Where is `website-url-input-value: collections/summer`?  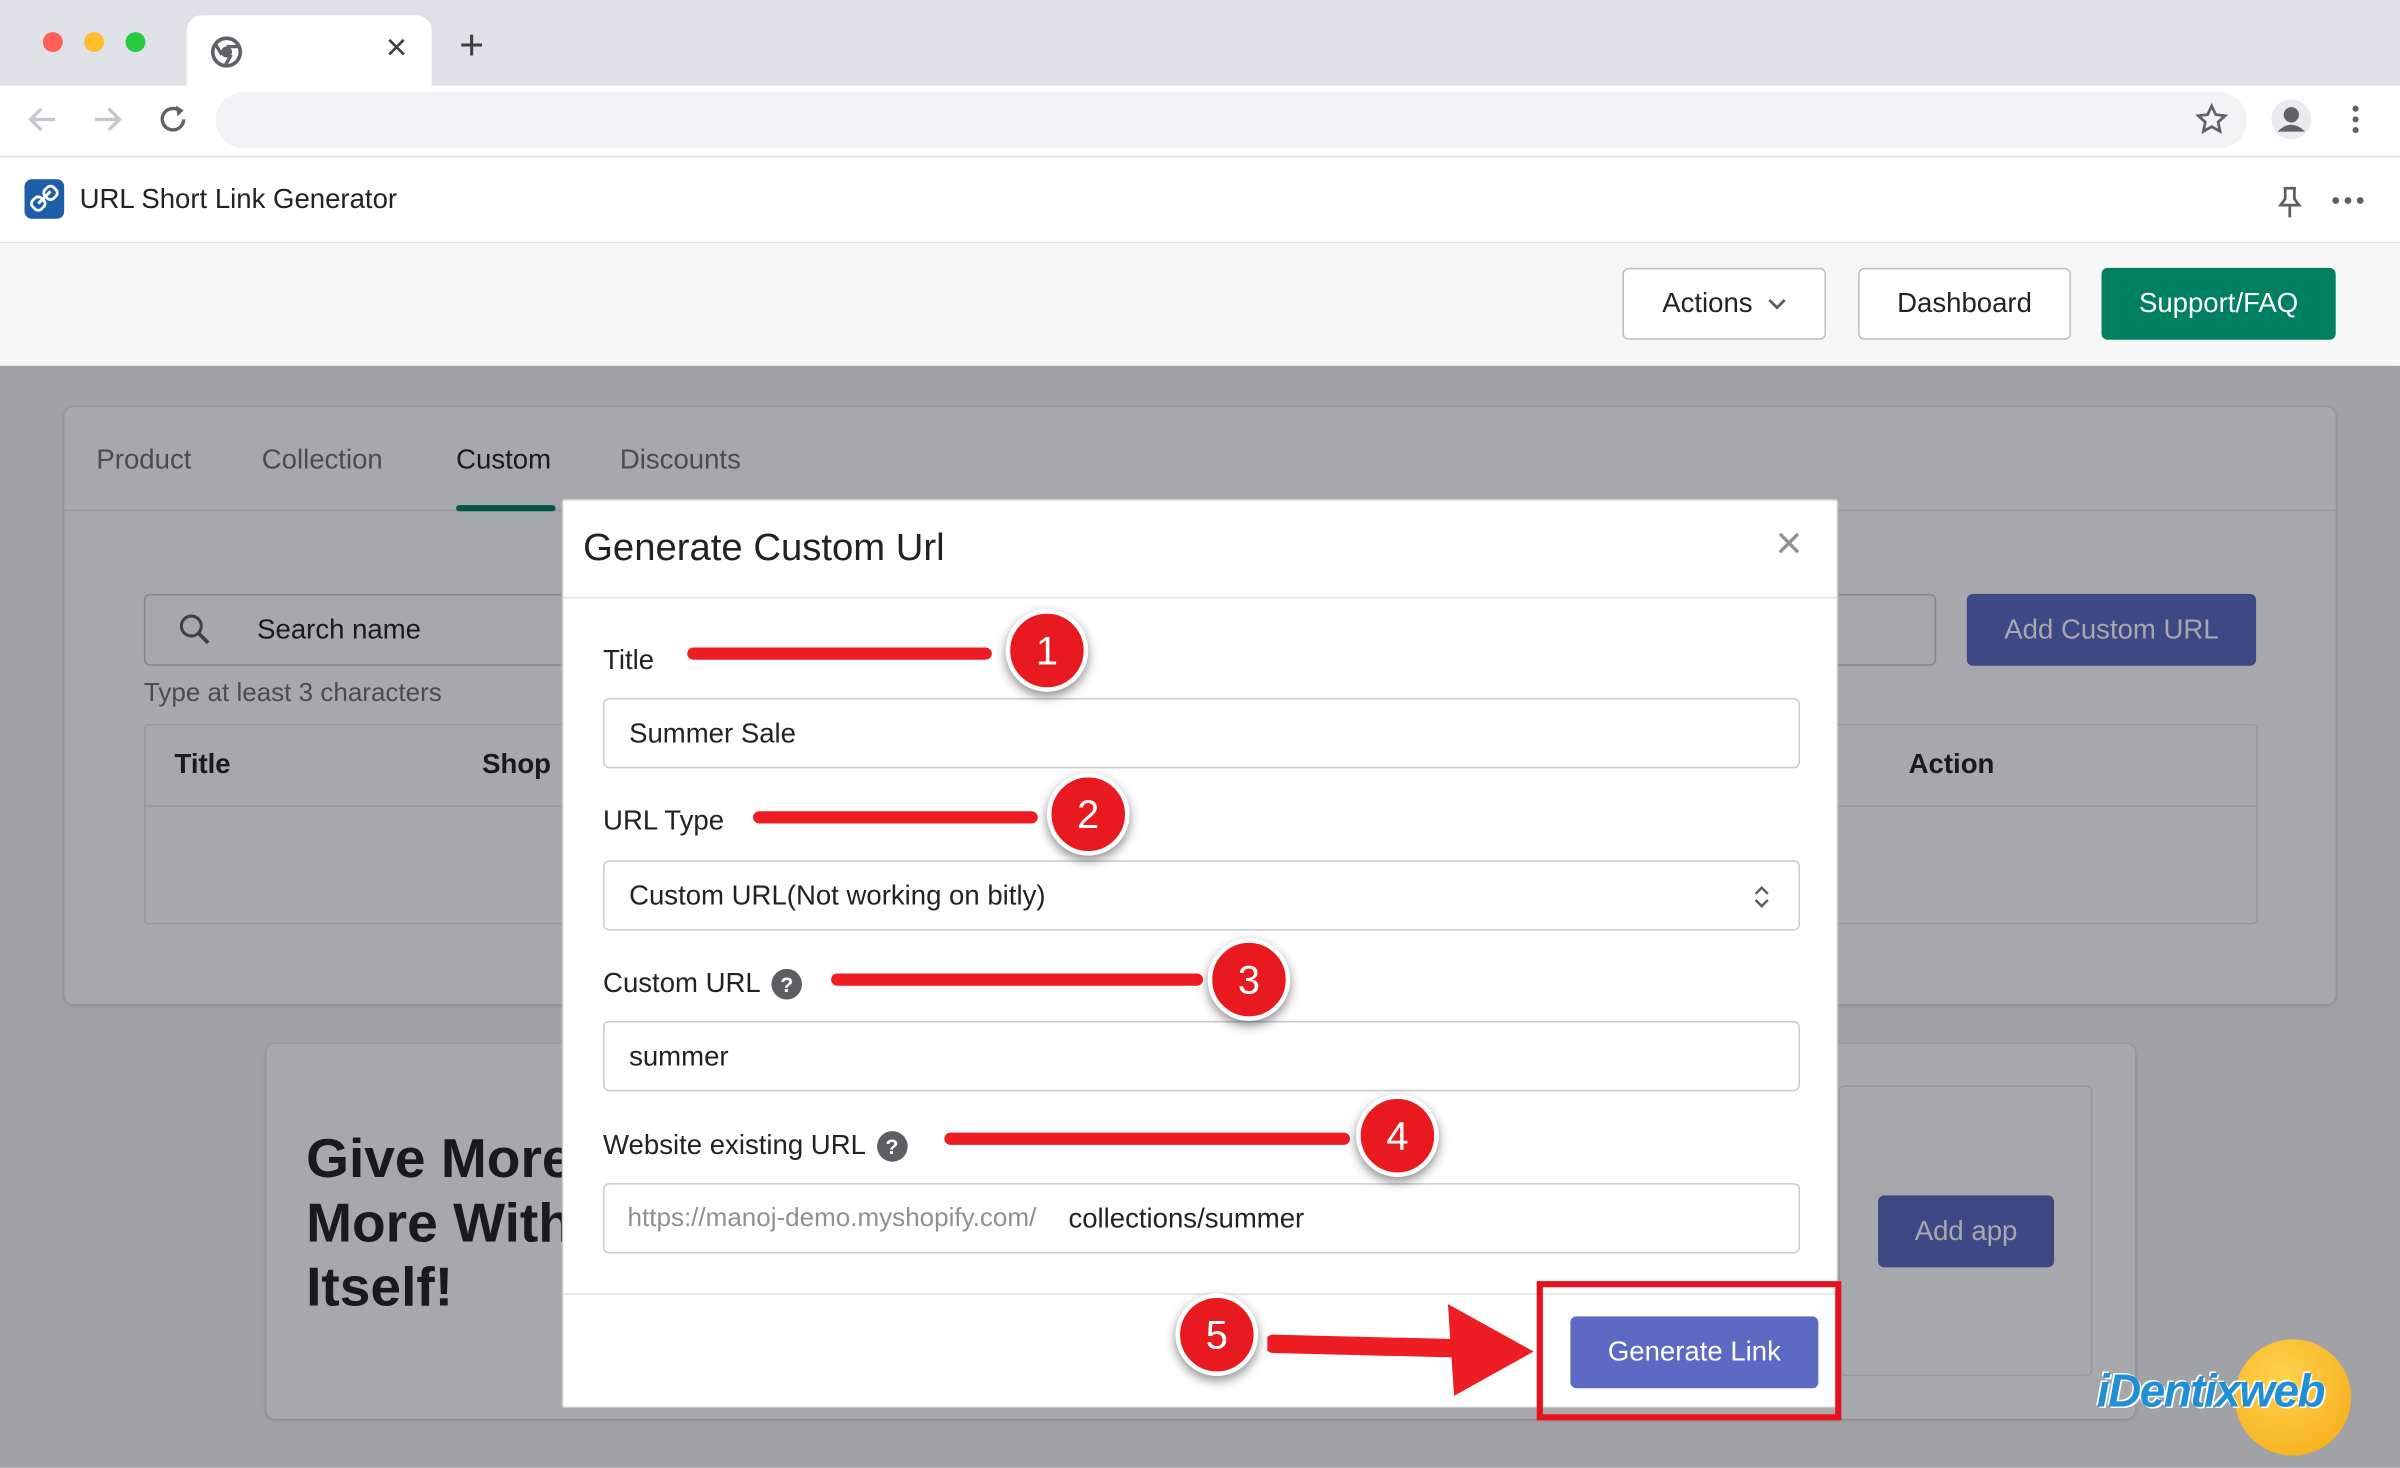
website-url-input-value: collections/summer is located at coordinates (1186, 1217).